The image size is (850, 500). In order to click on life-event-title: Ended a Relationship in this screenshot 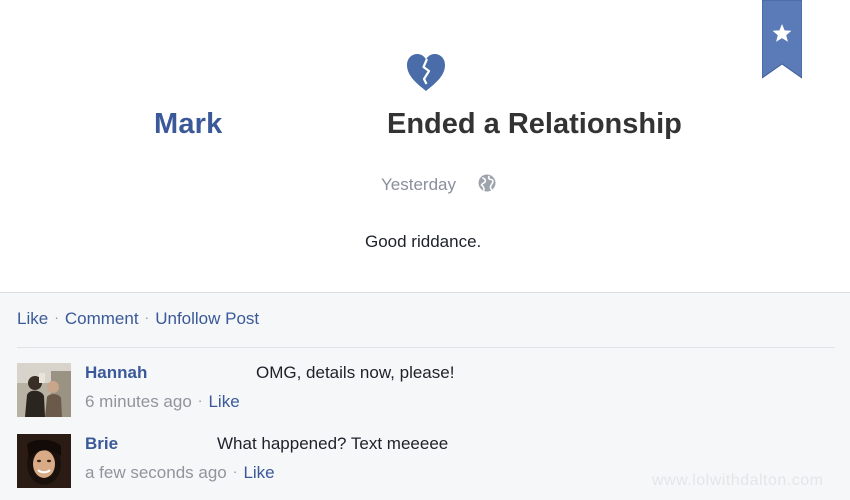, I will do `click(534, 124)`.